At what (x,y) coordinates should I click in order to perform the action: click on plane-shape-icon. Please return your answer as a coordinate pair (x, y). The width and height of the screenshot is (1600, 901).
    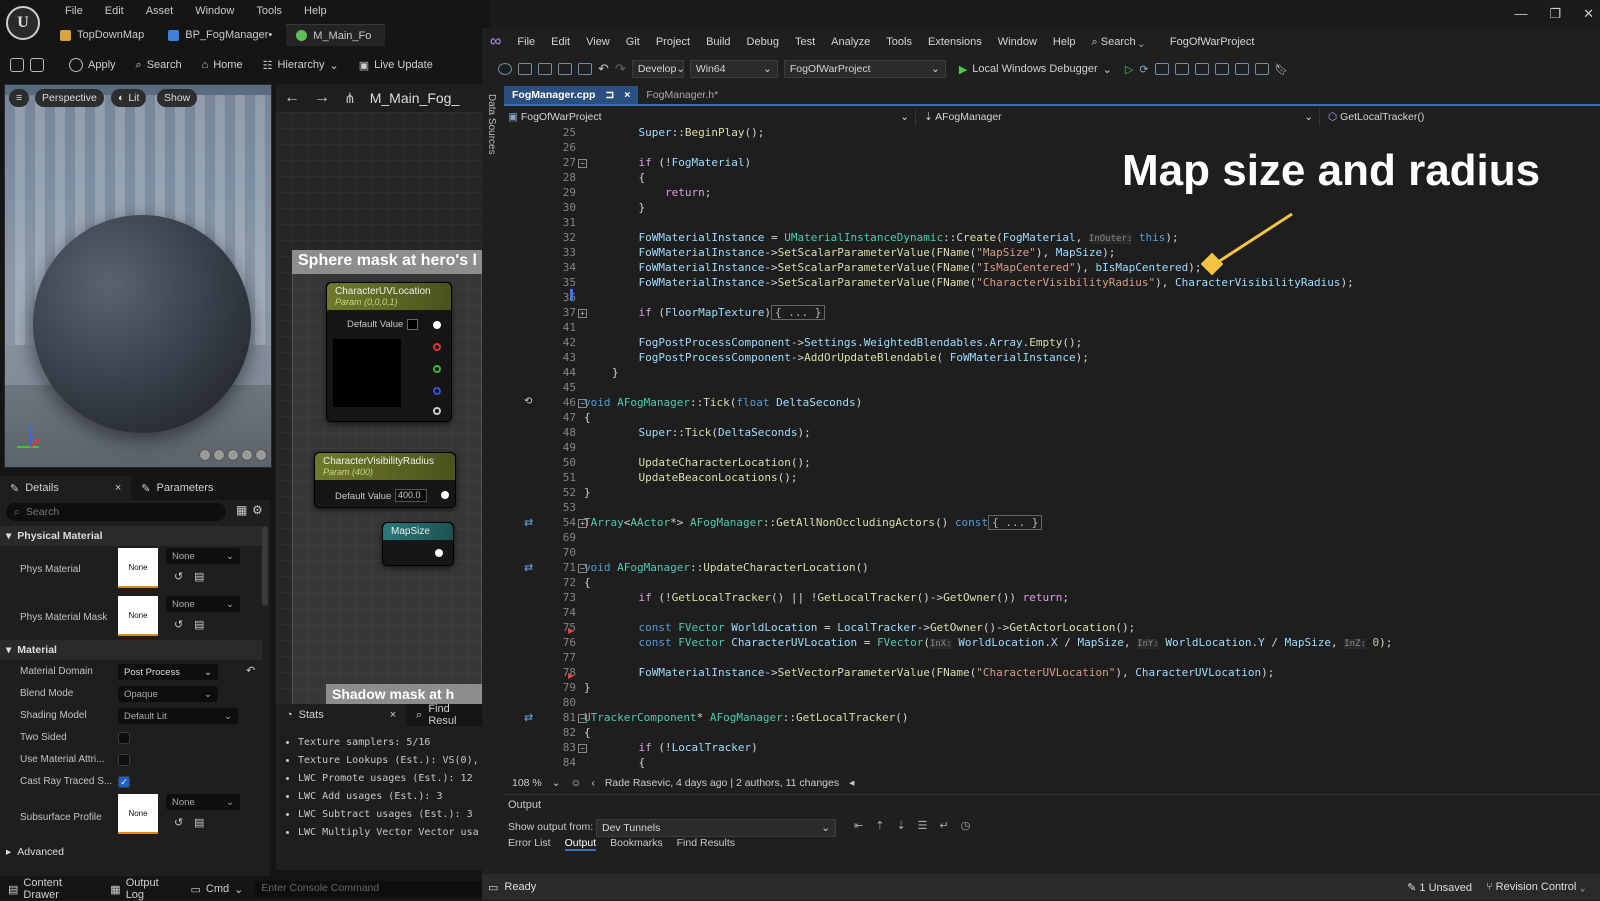
    Looking at the image, I should click on (247, 455).